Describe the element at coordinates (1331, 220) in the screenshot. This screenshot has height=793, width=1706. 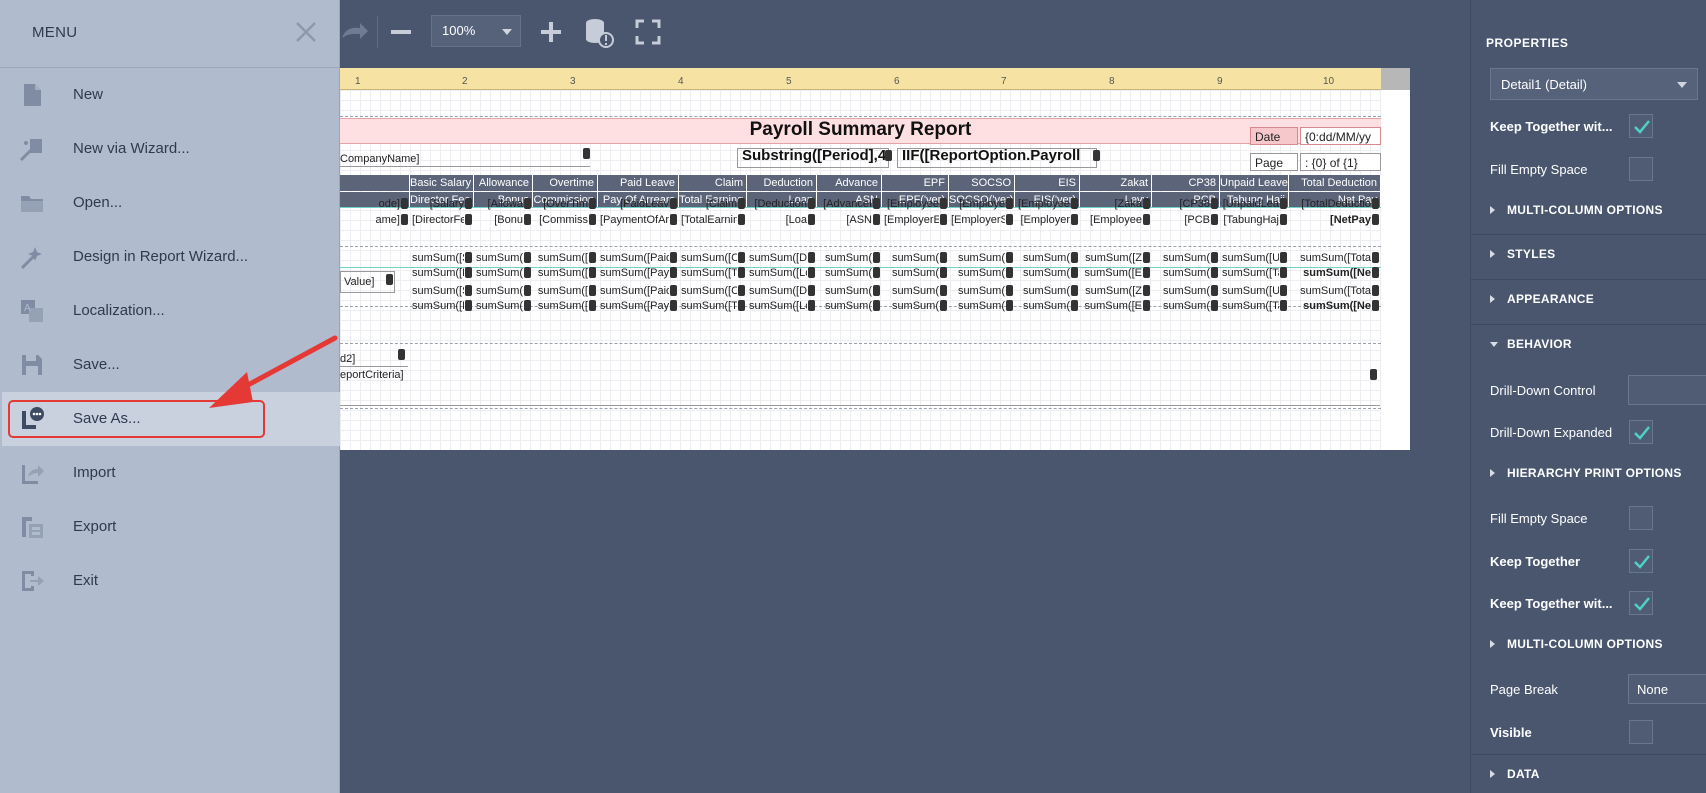
I see `detail-field: [NetPay` at that location.